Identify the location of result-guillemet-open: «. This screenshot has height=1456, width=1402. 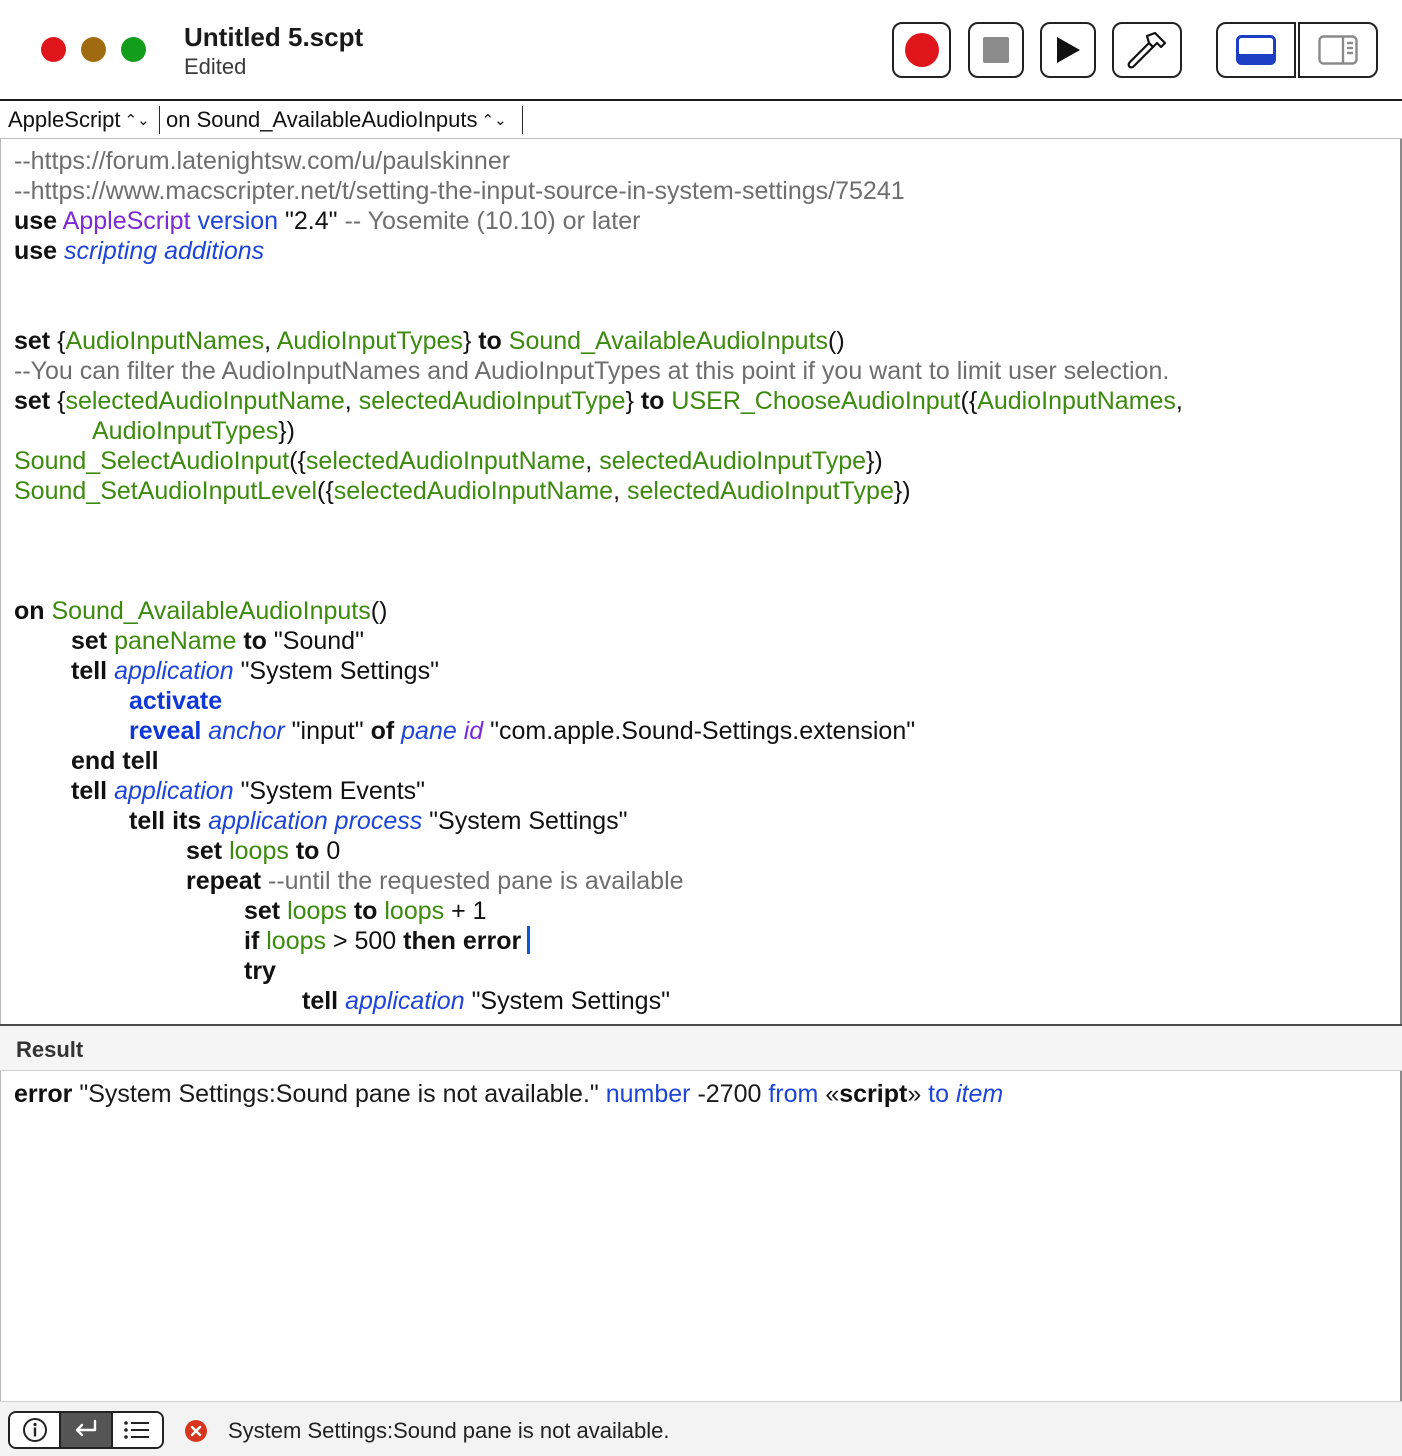
(832, 1094).